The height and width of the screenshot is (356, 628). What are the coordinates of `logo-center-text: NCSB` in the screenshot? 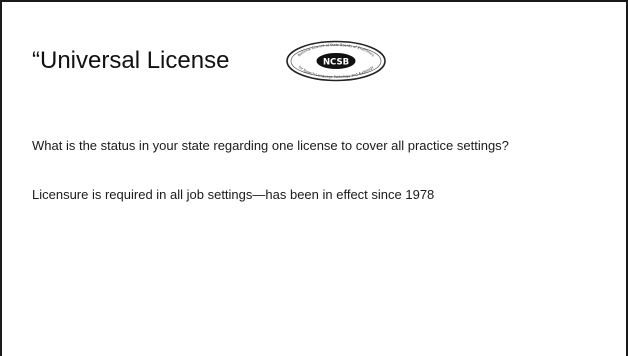 It's located at (336, 63).